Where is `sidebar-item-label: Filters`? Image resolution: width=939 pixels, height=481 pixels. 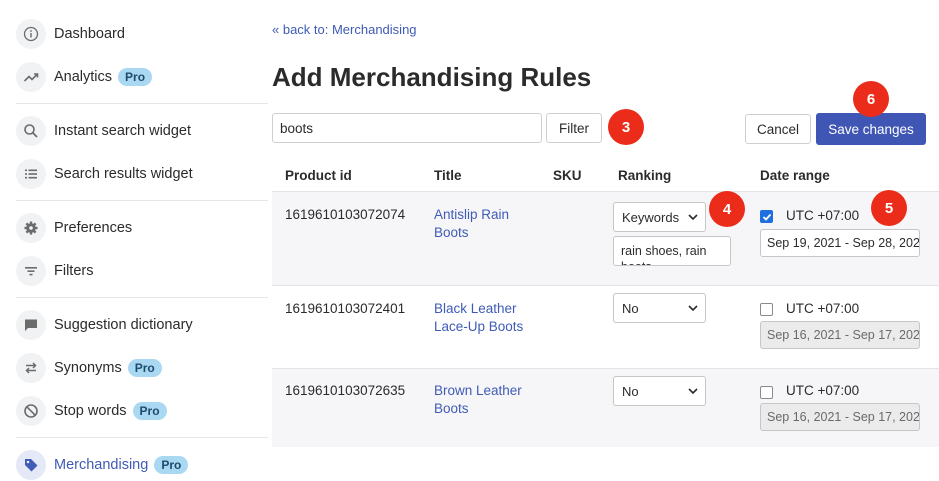
sidebar-item-label: Filters is located at coordinates (74, 271).